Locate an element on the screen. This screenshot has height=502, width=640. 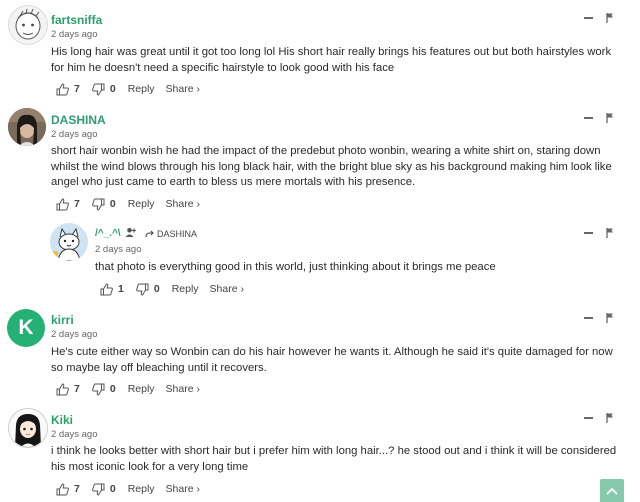
chevron-up-icon is located at coordinates (612, 491).